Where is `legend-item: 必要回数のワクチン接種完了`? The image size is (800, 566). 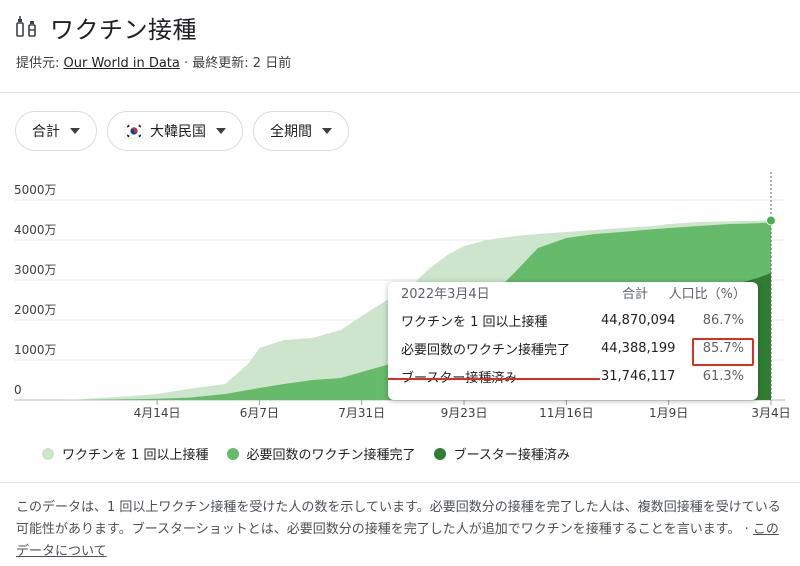
legend-item: 必要回数のワクチン接種完了 is located at coordinates (321, 453).